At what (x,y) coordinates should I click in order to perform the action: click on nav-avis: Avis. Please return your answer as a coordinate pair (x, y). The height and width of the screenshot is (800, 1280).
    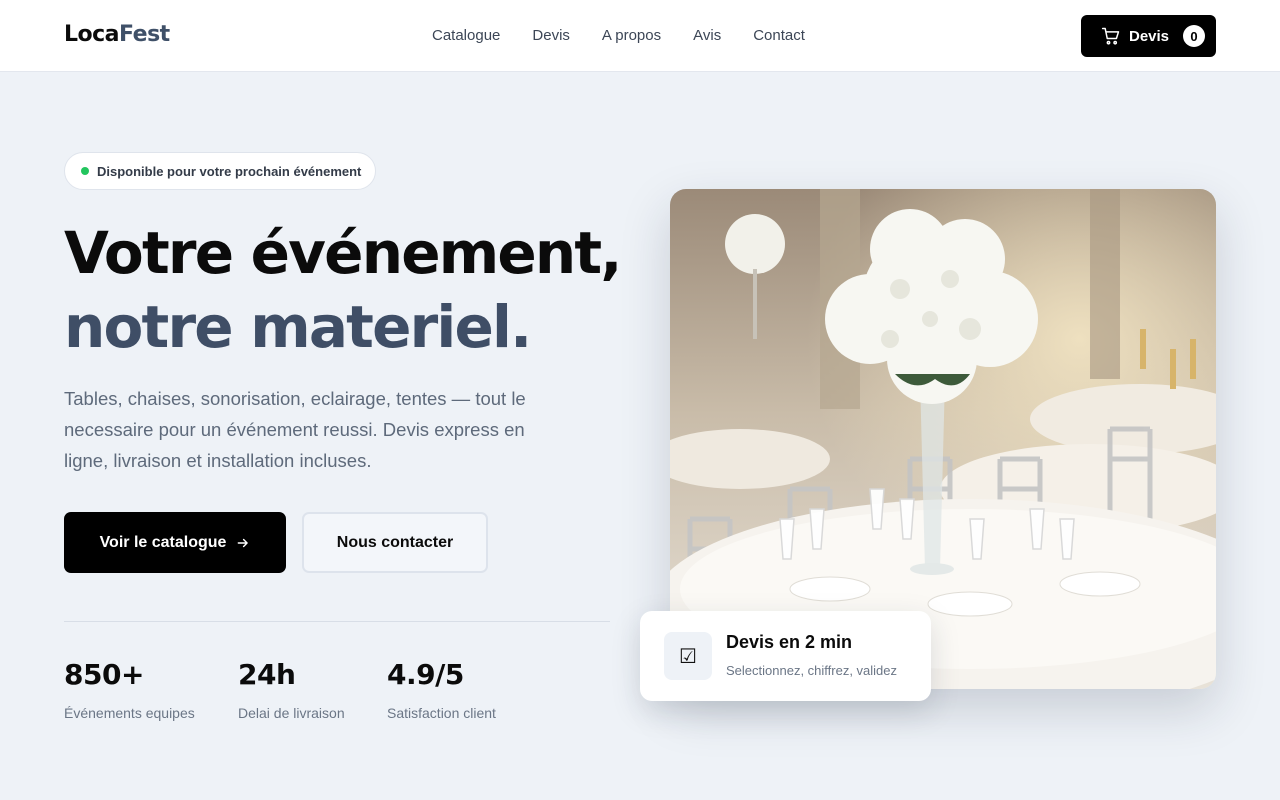
    Looking at the image, I should click on (707, 35).